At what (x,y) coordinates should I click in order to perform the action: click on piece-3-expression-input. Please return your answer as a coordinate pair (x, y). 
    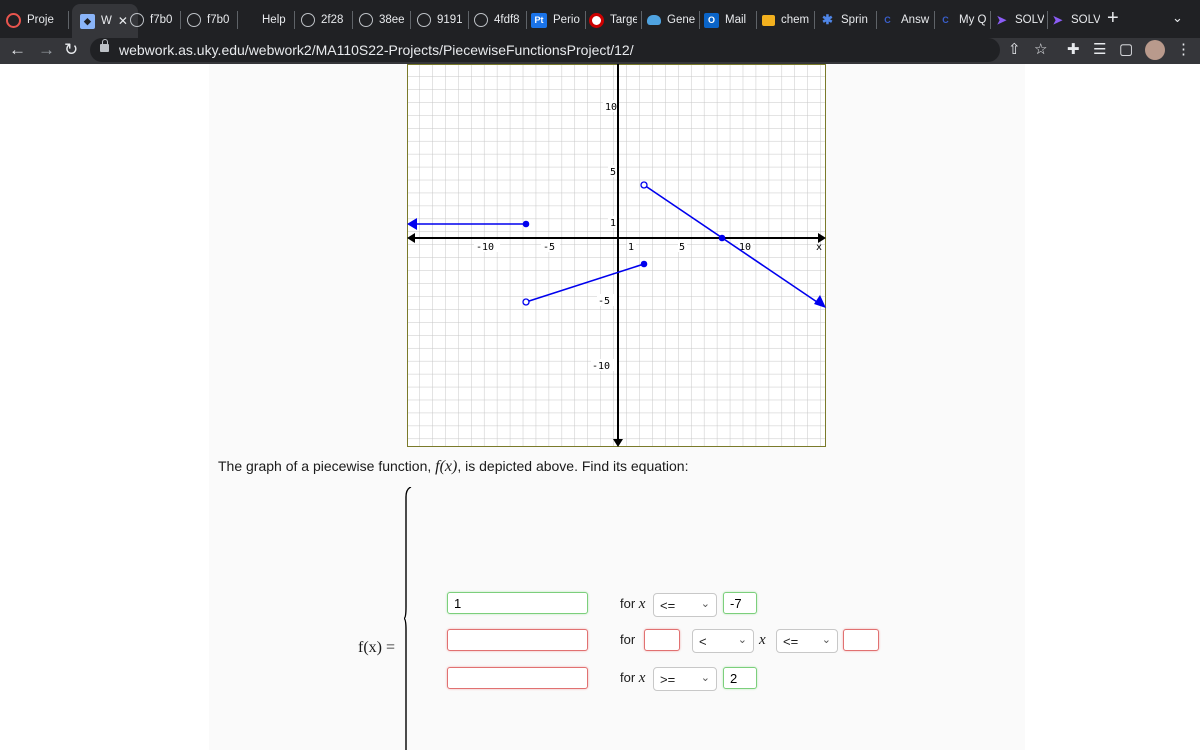
    Looking at the image, I should click on (517, 678).